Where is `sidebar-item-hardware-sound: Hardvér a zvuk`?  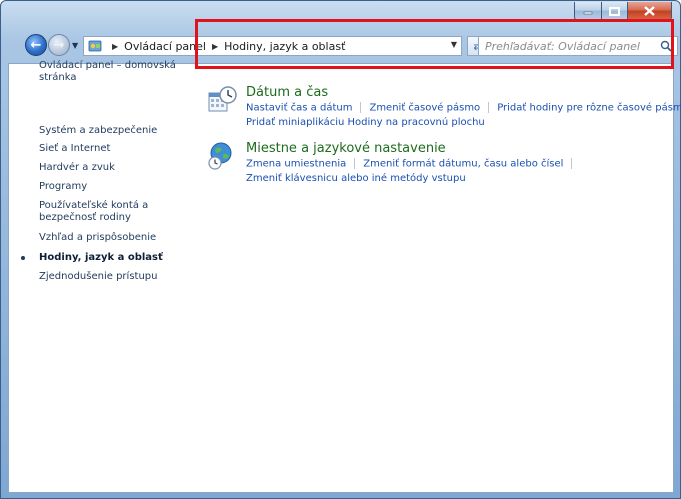
sidebar-item-hardware-sound: Hardvér a zvuk is located at coordinates (114, 168).